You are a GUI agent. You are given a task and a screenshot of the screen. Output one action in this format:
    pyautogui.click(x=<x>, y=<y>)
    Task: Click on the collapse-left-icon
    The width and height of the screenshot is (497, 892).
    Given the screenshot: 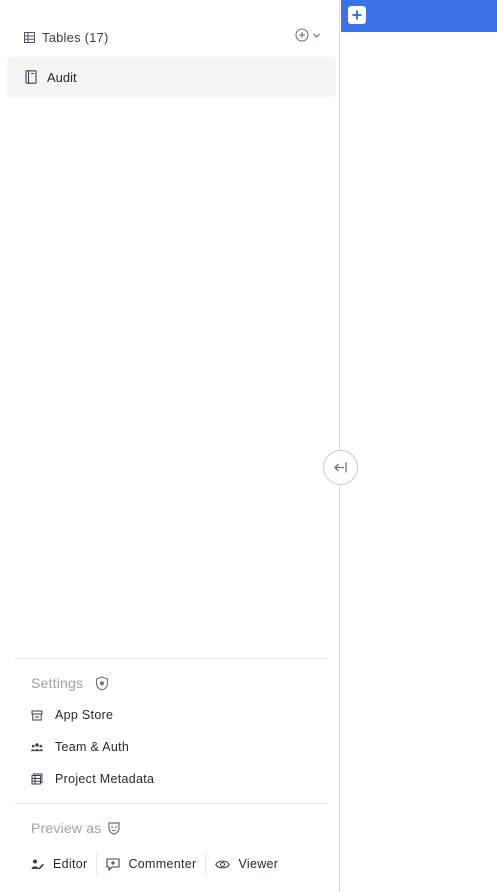 What is the action you would take?
    pyautogui.click(x=340, y=467)
    